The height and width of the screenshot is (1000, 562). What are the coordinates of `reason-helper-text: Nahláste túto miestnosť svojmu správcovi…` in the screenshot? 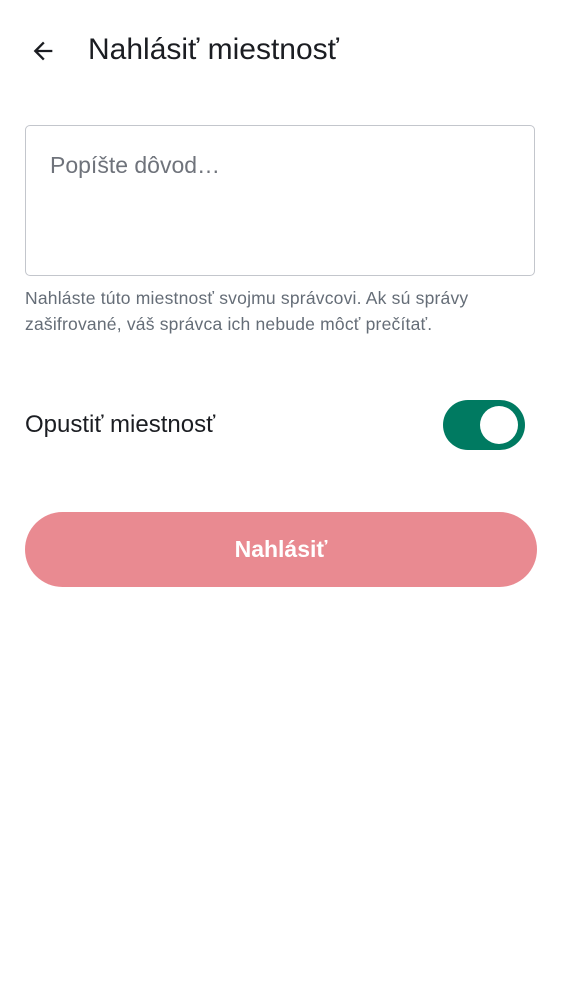 It's located at (247, 311).